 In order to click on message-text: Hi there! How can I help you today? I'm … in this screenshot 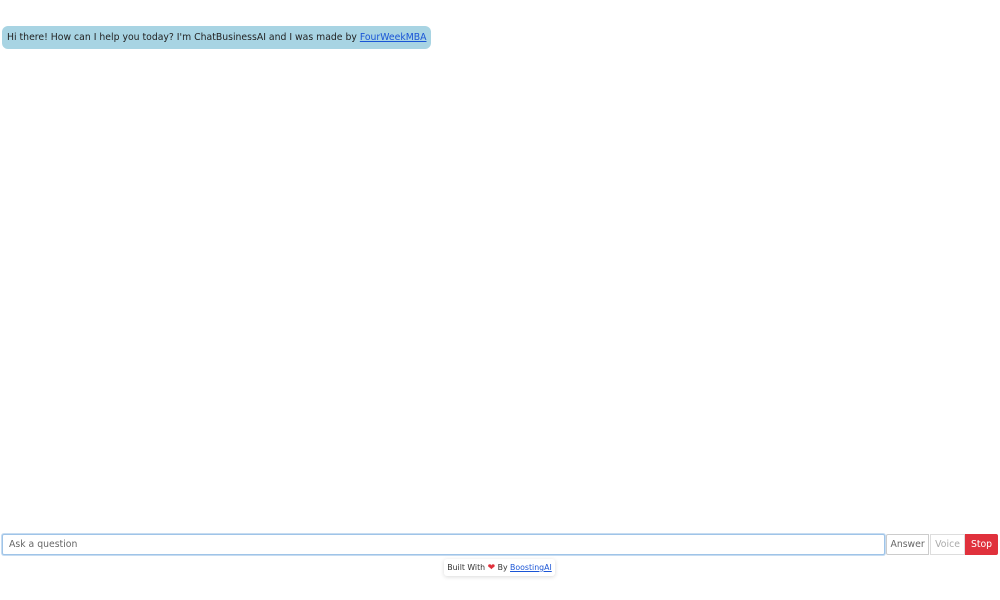, I will do `click(183, 37)`.